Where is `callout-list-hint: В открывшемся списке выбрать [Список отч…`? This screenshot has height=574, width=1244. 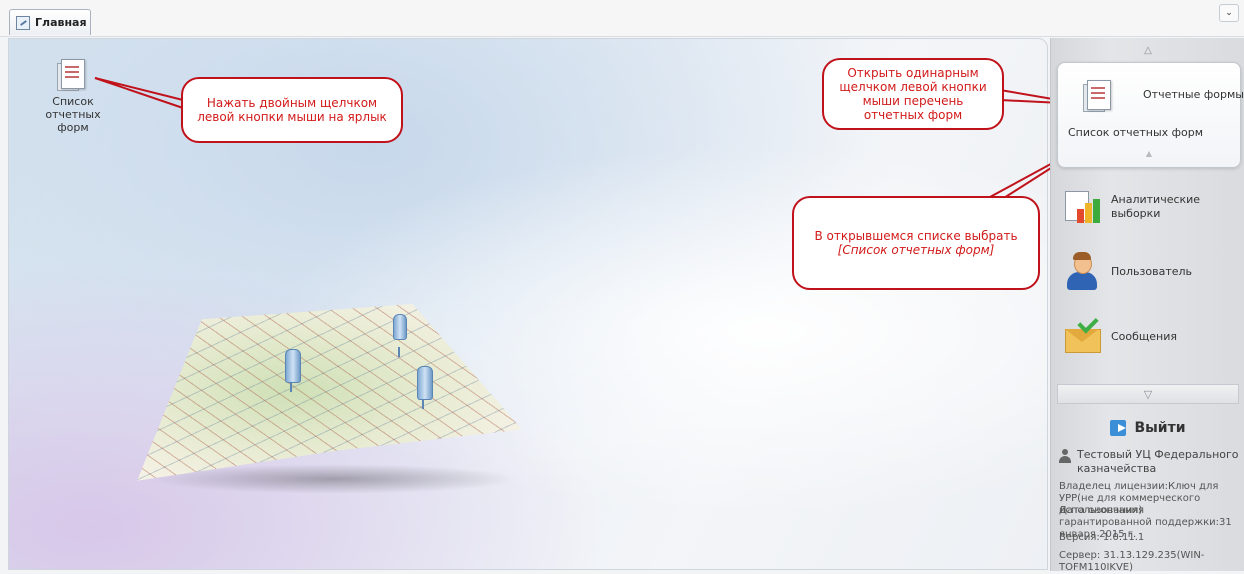
callout-list-hint: В открывшемся списке выбрать [Список отч… is located at coordinates (916, 243).